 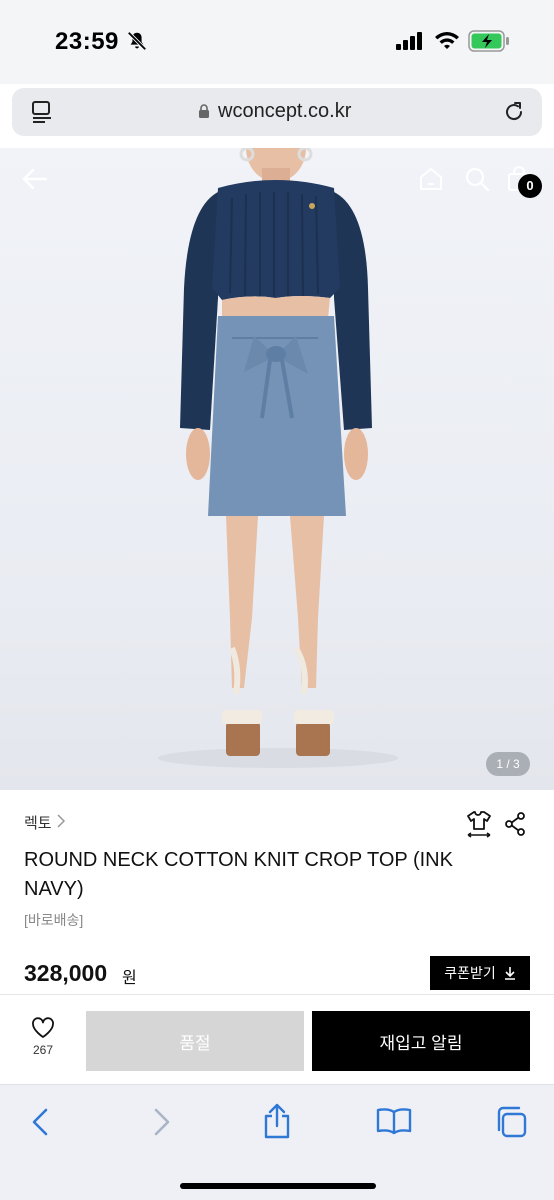 I want to click on product-price: 328,000, so click(x=66, y=973).